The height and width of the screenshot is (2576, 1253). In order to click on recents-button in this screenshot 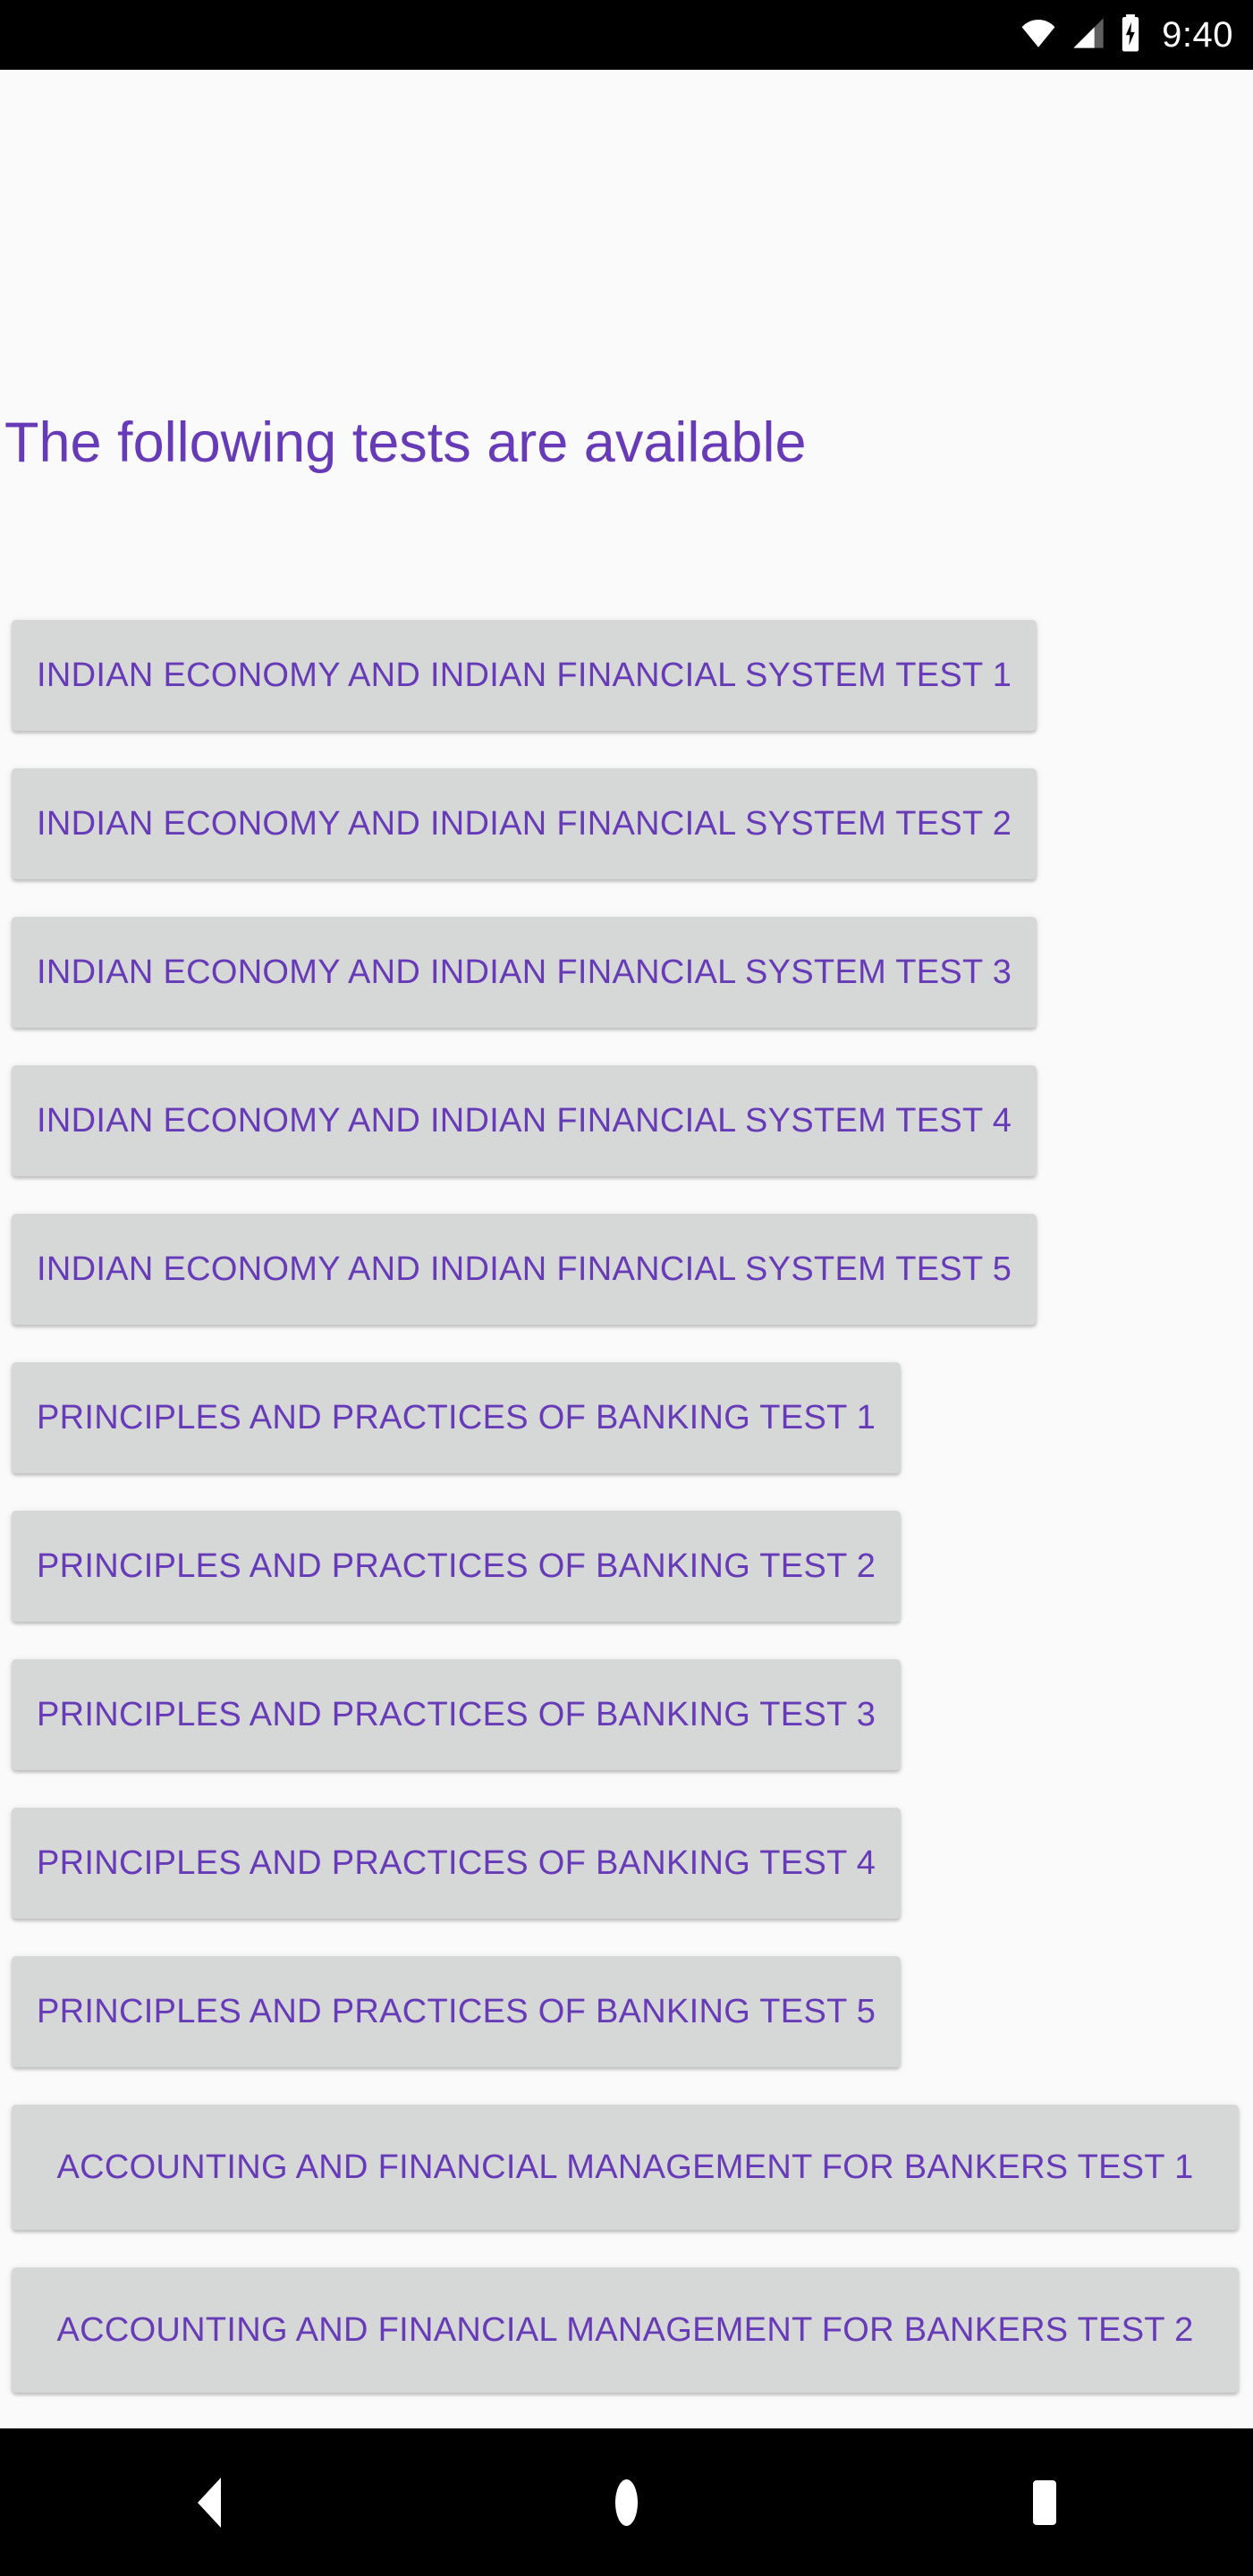, I will do `click(1044, 2502)`.